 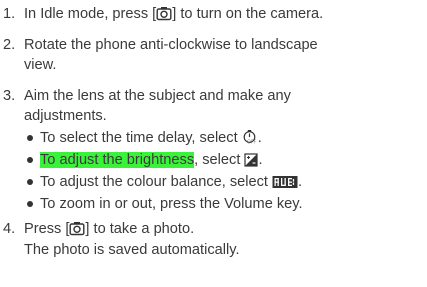 What do you see at coordinates (9, 45) in the screenshot?
I see `step-number: 2.` at bounding box center [9, 45].